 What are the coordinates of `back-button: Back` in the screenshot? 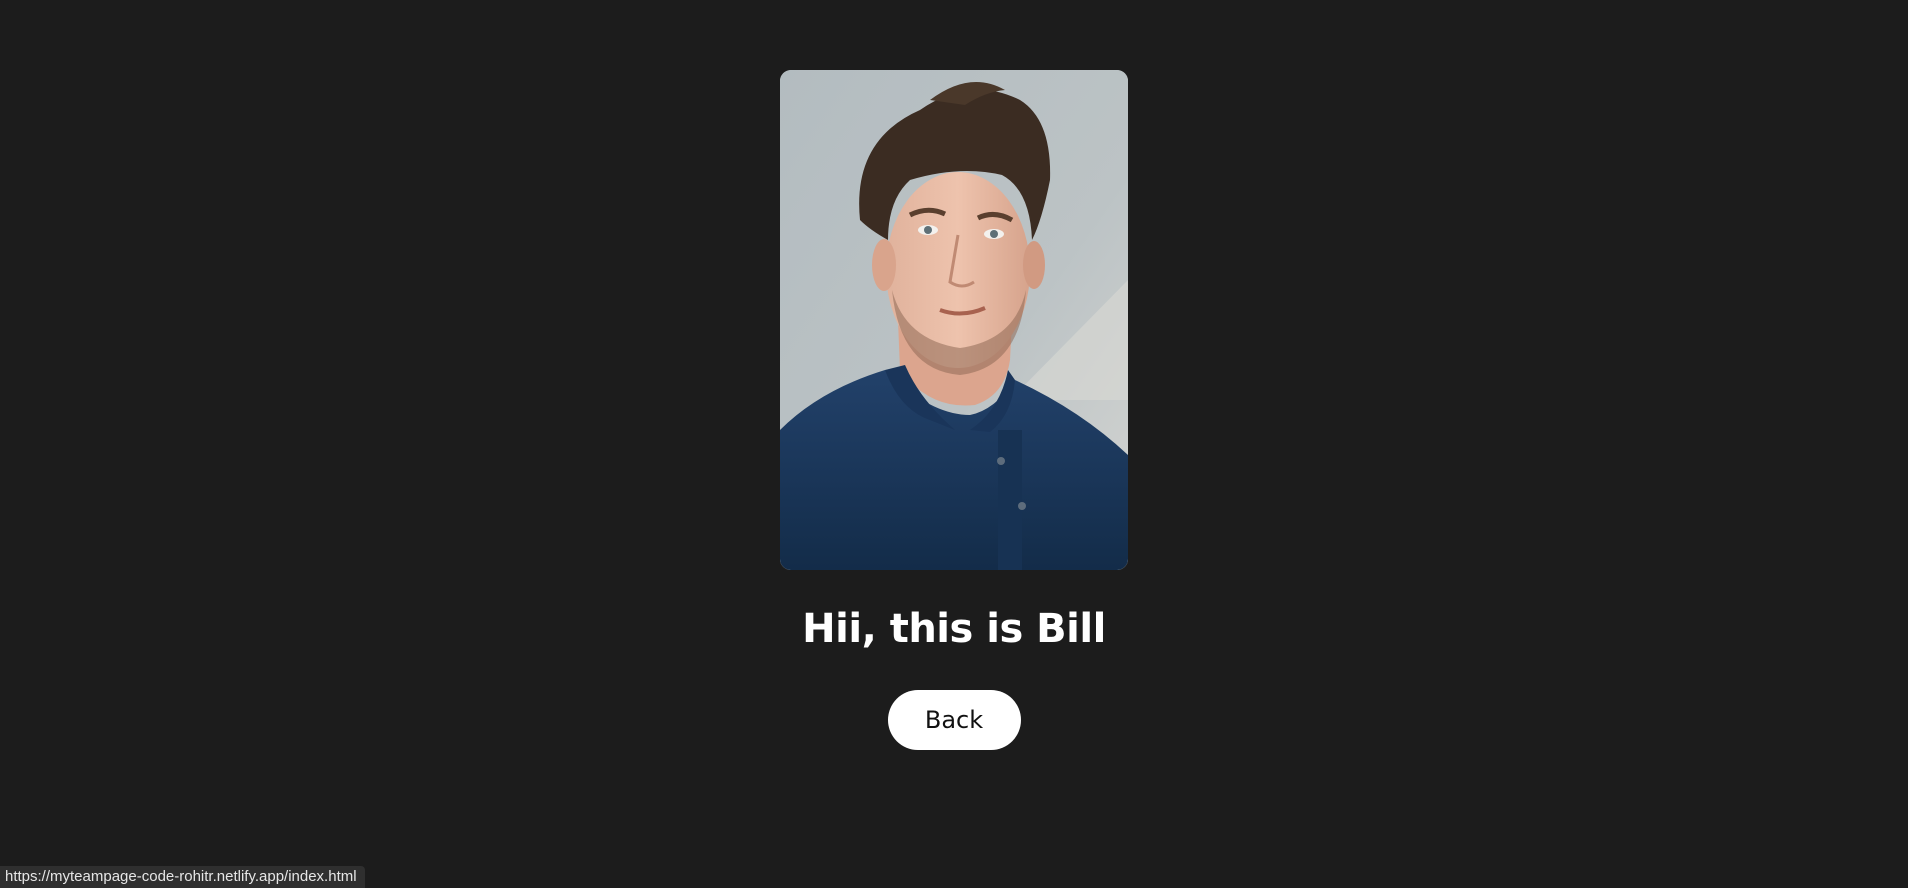 It's located at (954, 720).